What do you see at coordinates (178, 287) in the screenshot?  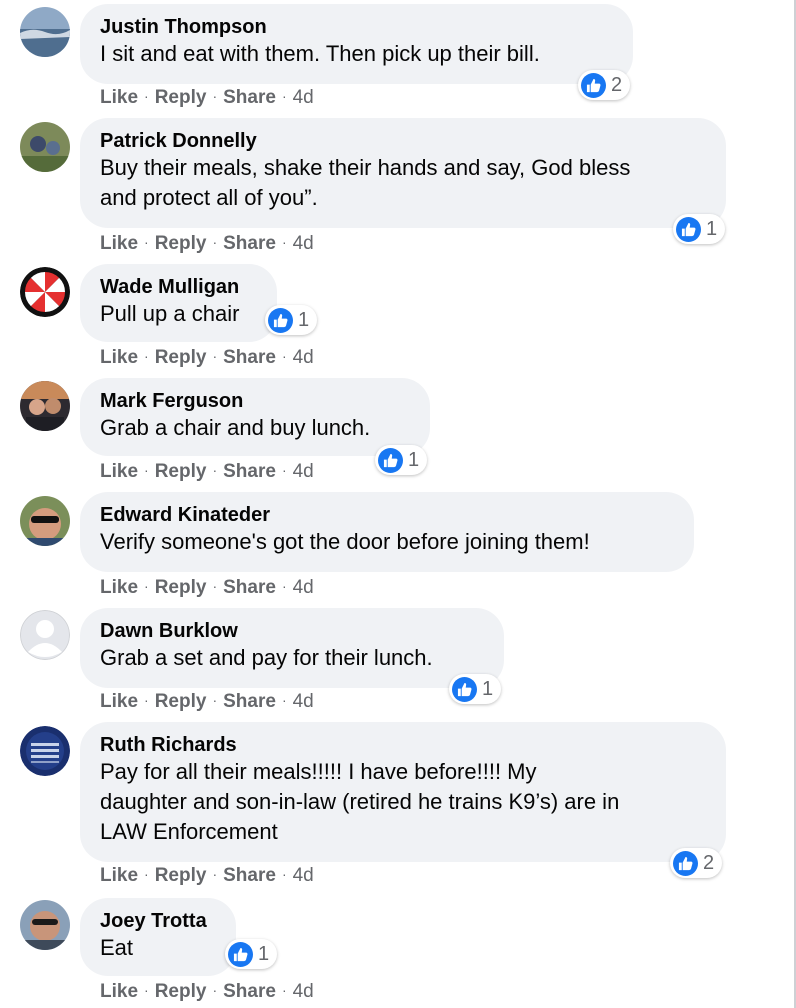 I see `comment-author: Wade Mulligan` at bounding box center [178, 287].